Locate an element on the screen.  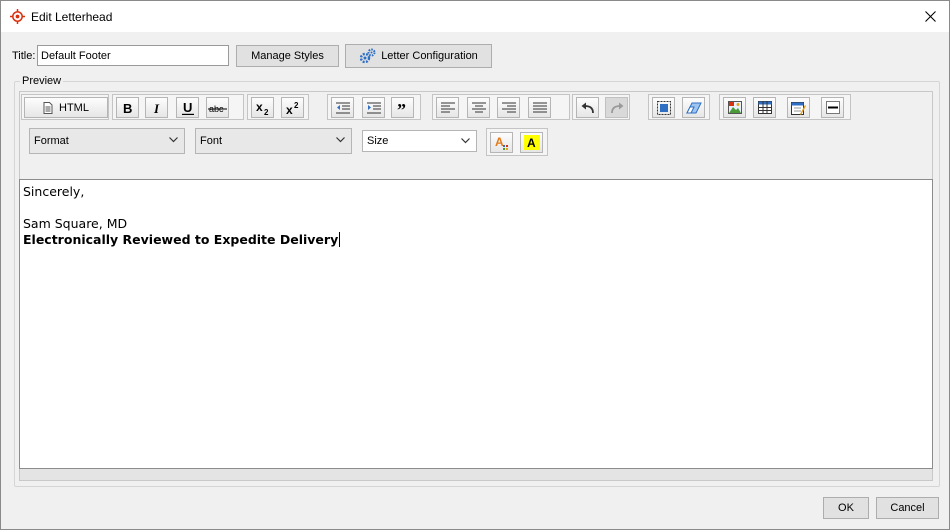
toolbar-group-indent: ” is located at coordinates (374, 107).